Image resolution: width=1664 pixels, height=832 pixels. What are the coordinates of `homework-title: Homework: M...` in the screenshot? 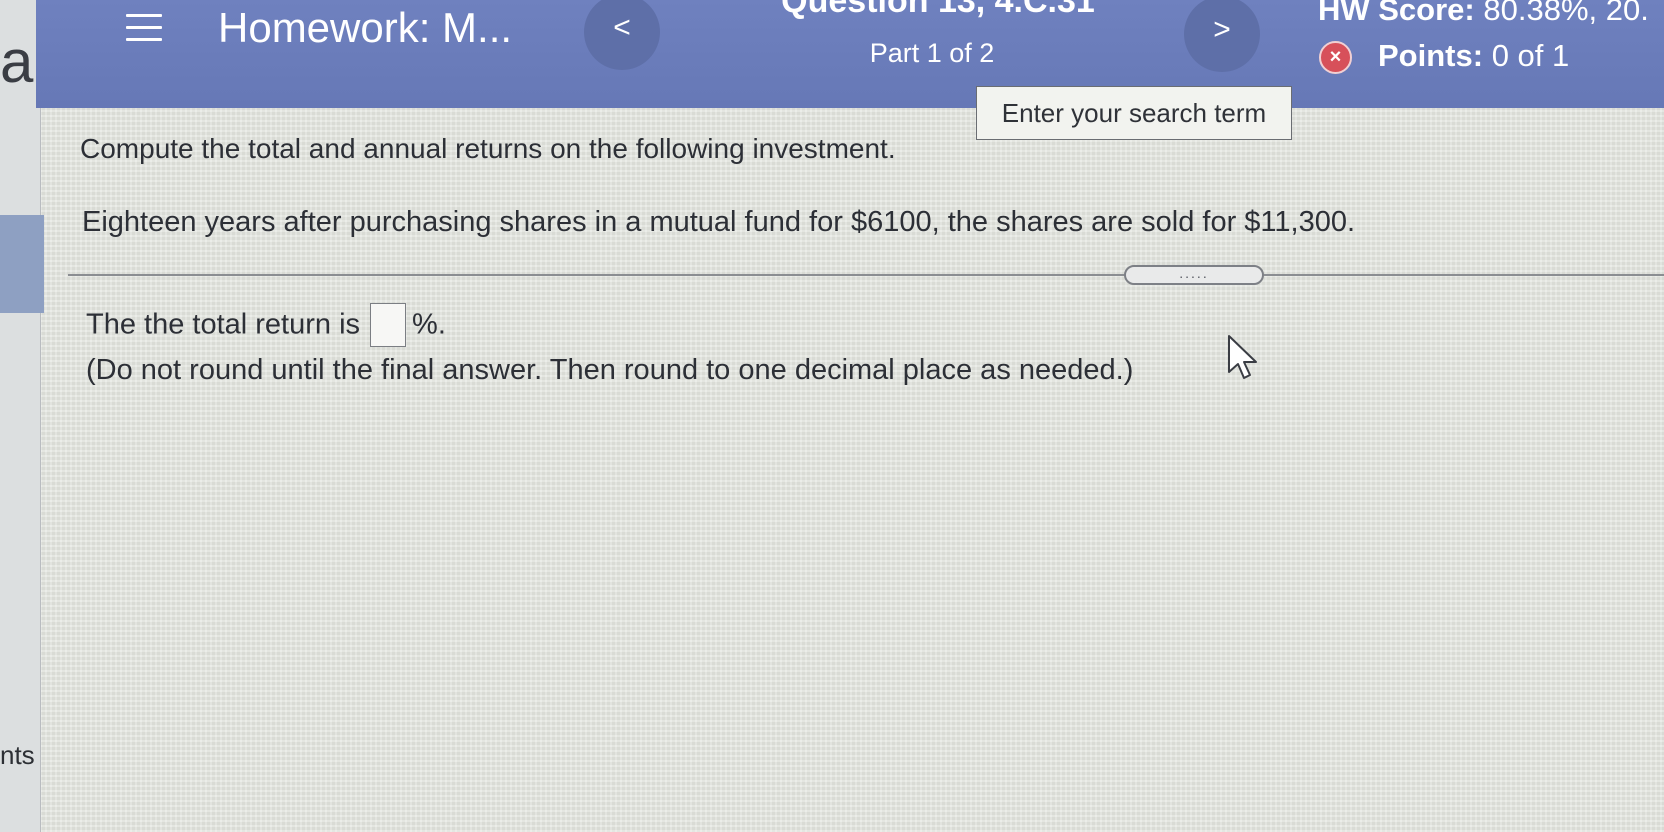 It's located at (365, 28).